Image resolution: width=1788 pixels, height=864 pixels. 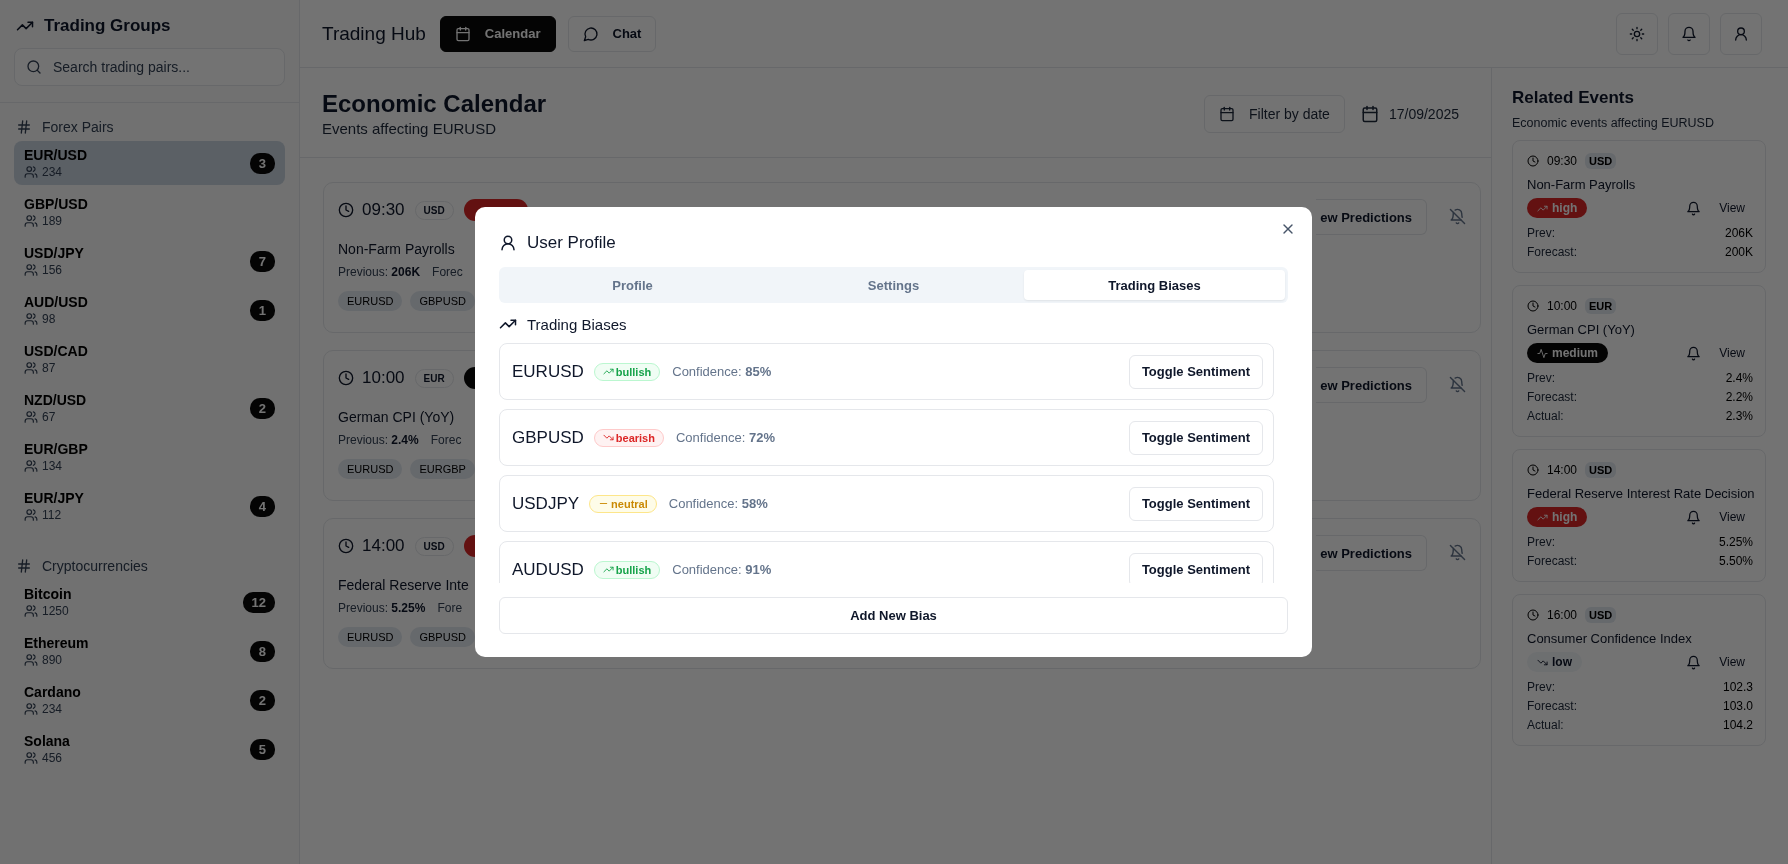 I want to click on member-count: 87, so click(x=49, y=368).